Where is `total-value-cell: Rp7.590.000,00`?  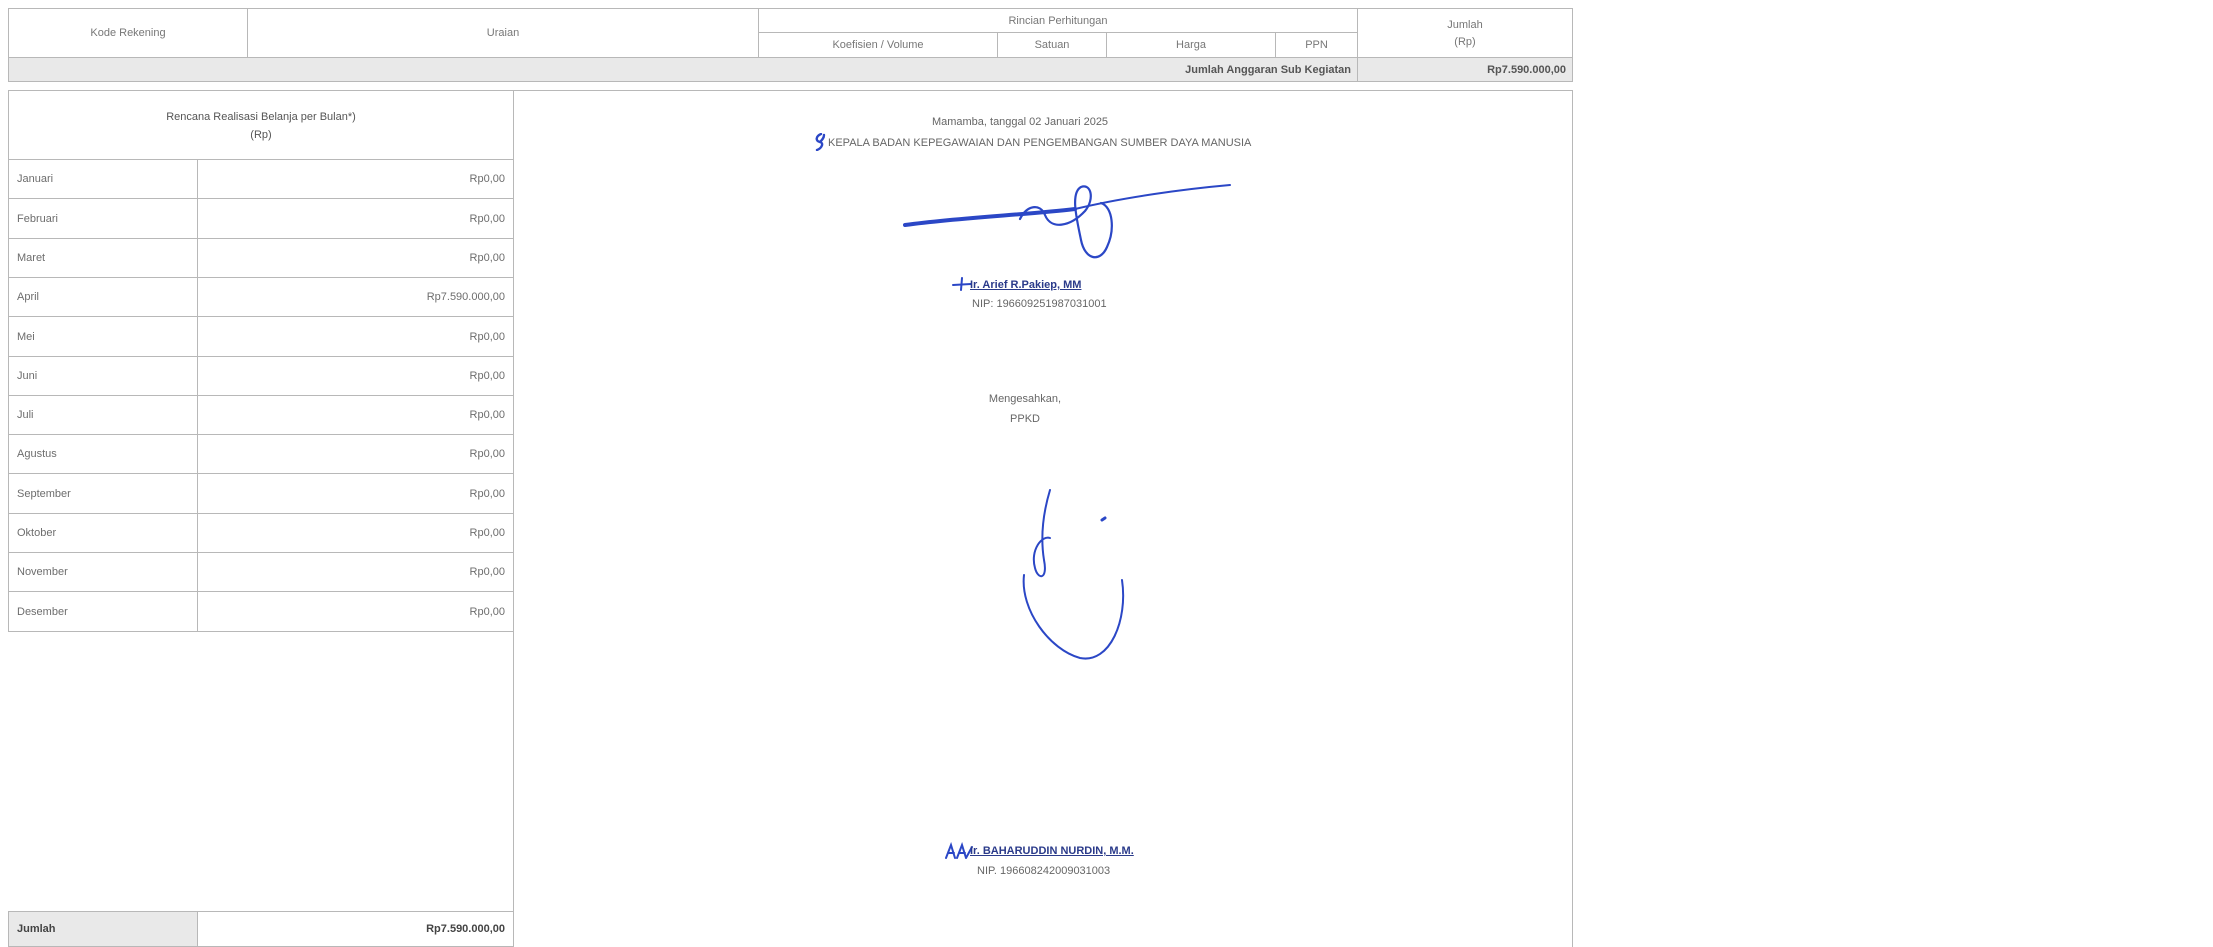 total-value-cell: Rp7.590.000,00 is located at coordinates (355, 929).